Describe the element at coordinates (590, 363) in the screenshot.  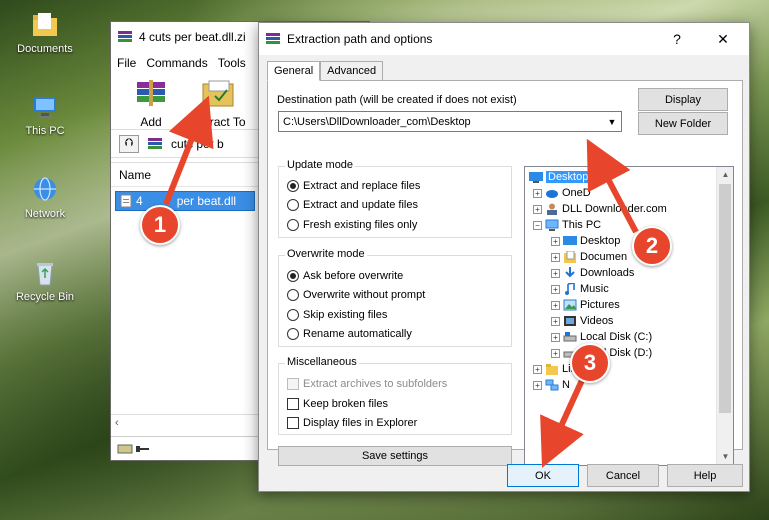
I see `step-marker-3: 3` at that location.